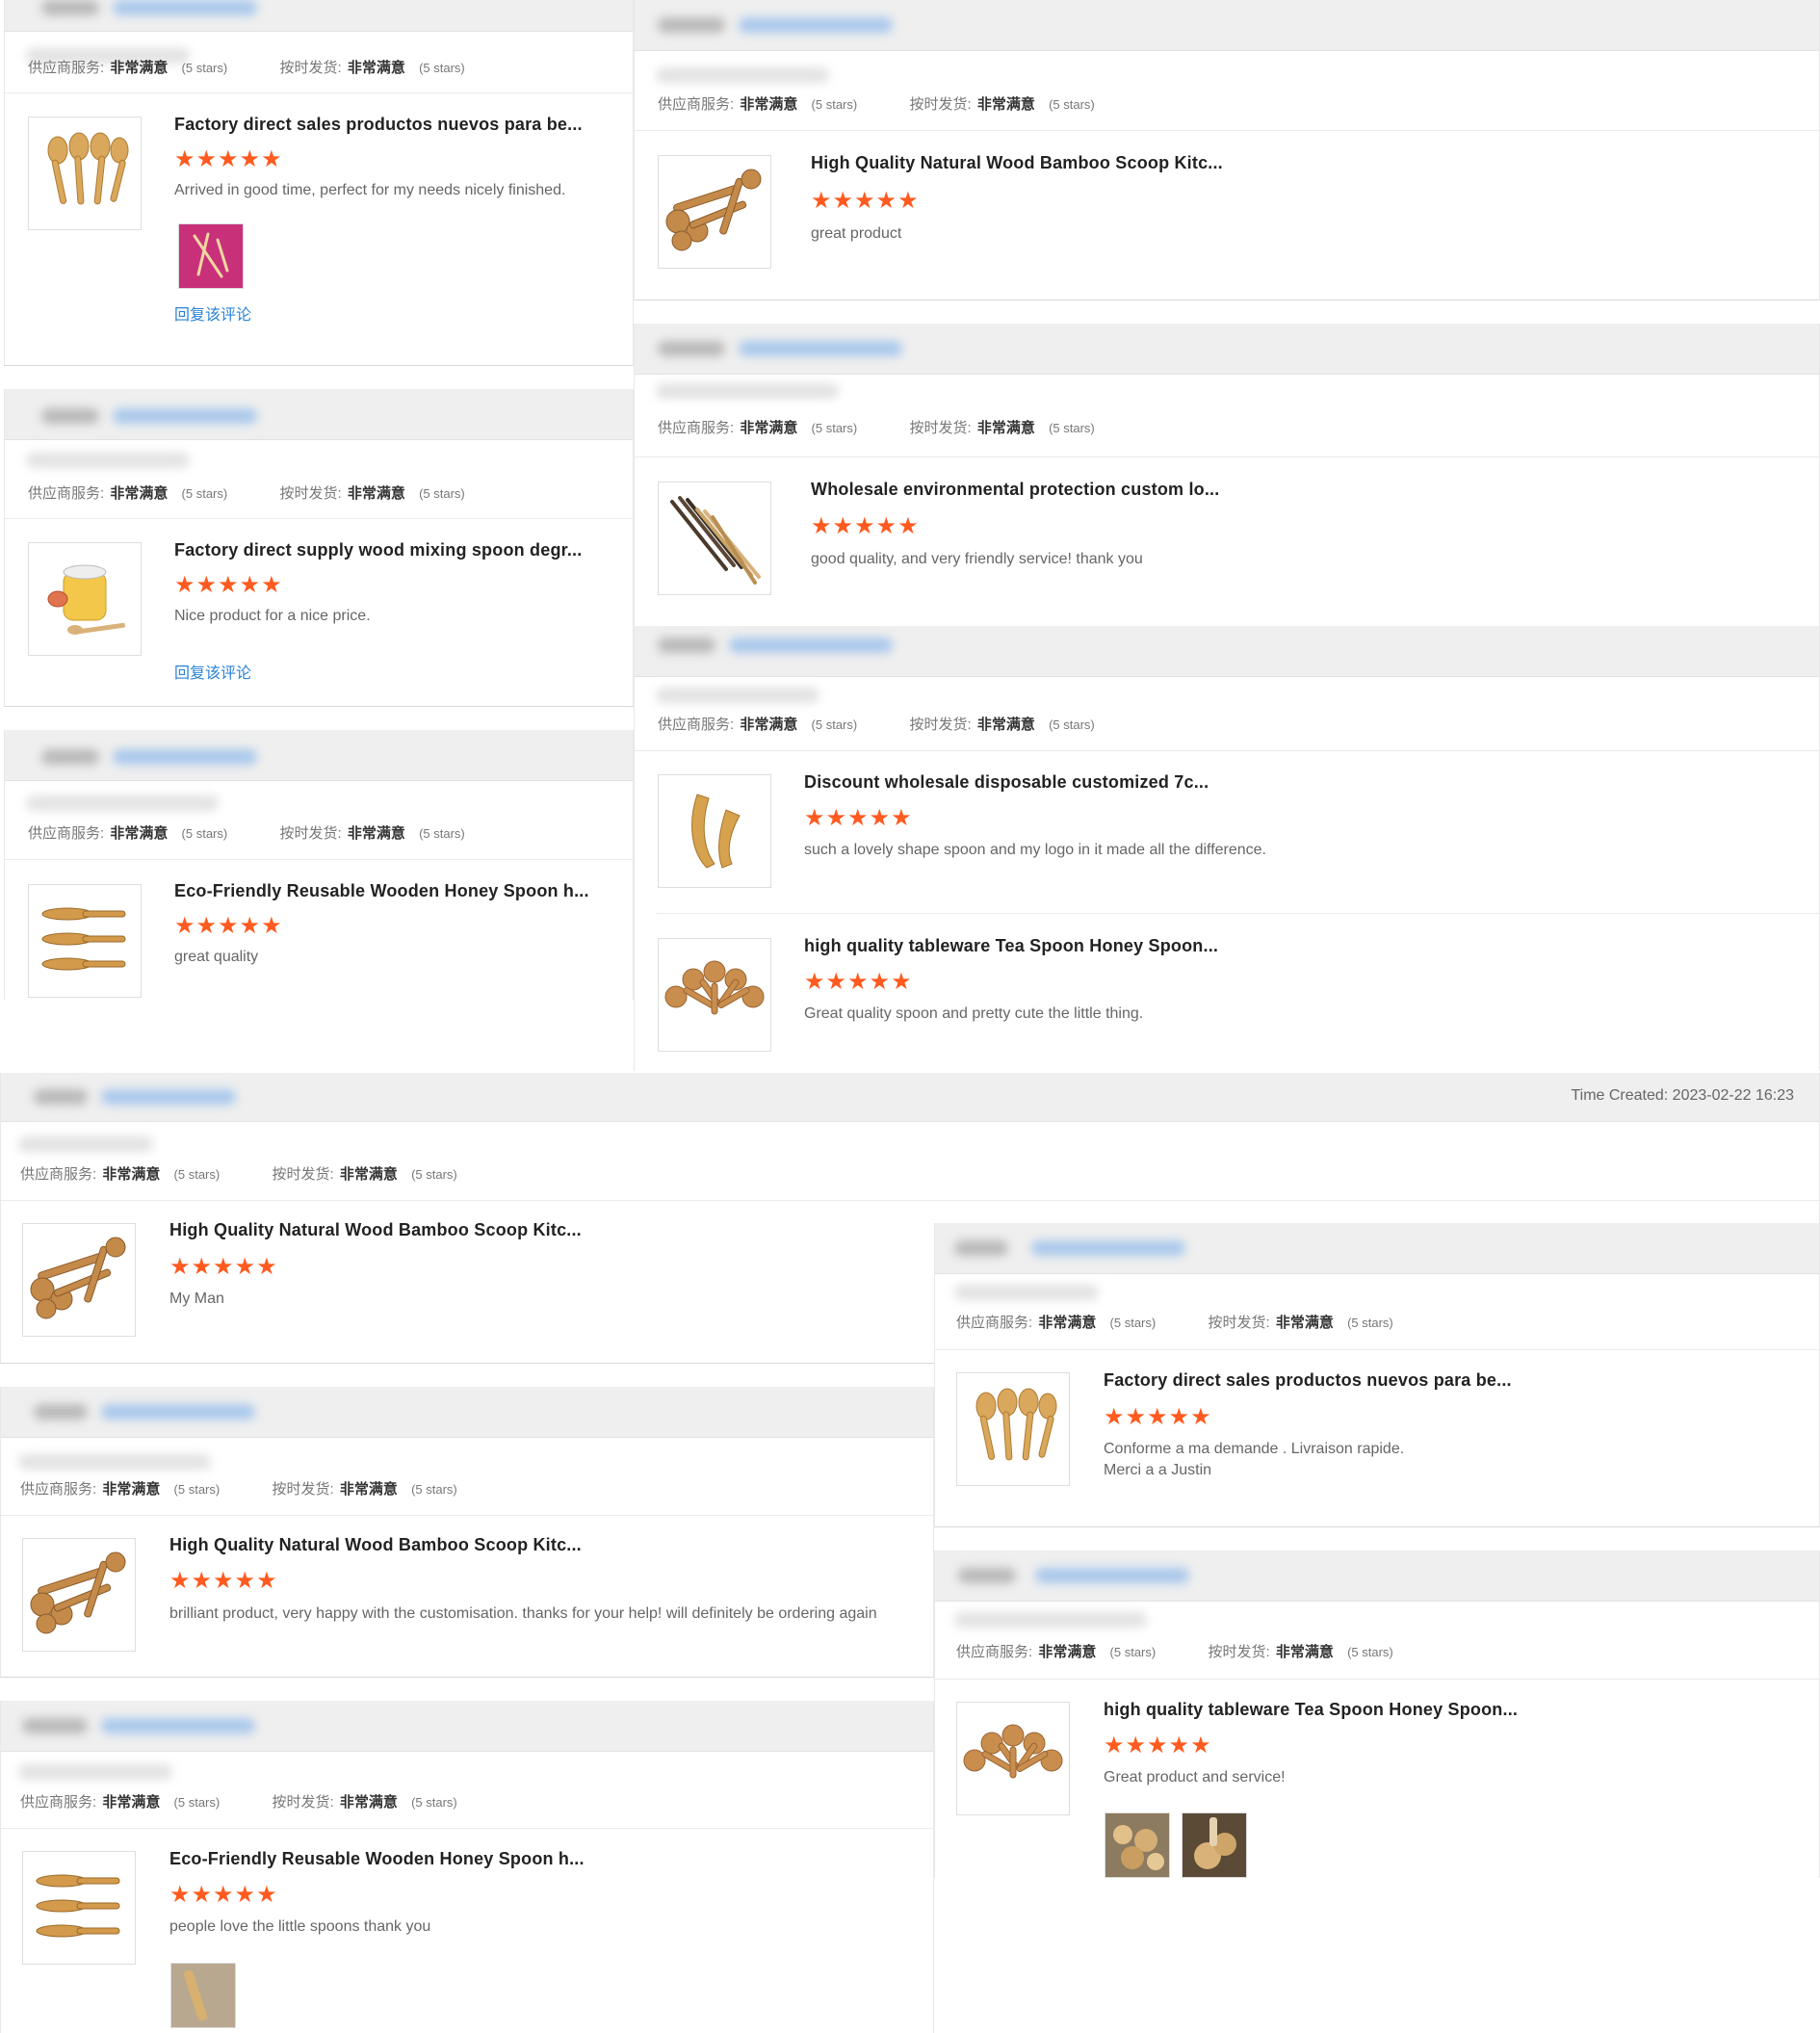 This screenshot has width=1820, height=2033. What do you see at coordinates (1682, 1096) in the screenshot?
I see `time-created: Time Created: 2023-02-22 16:23` at bounding box center [1682, 1096].